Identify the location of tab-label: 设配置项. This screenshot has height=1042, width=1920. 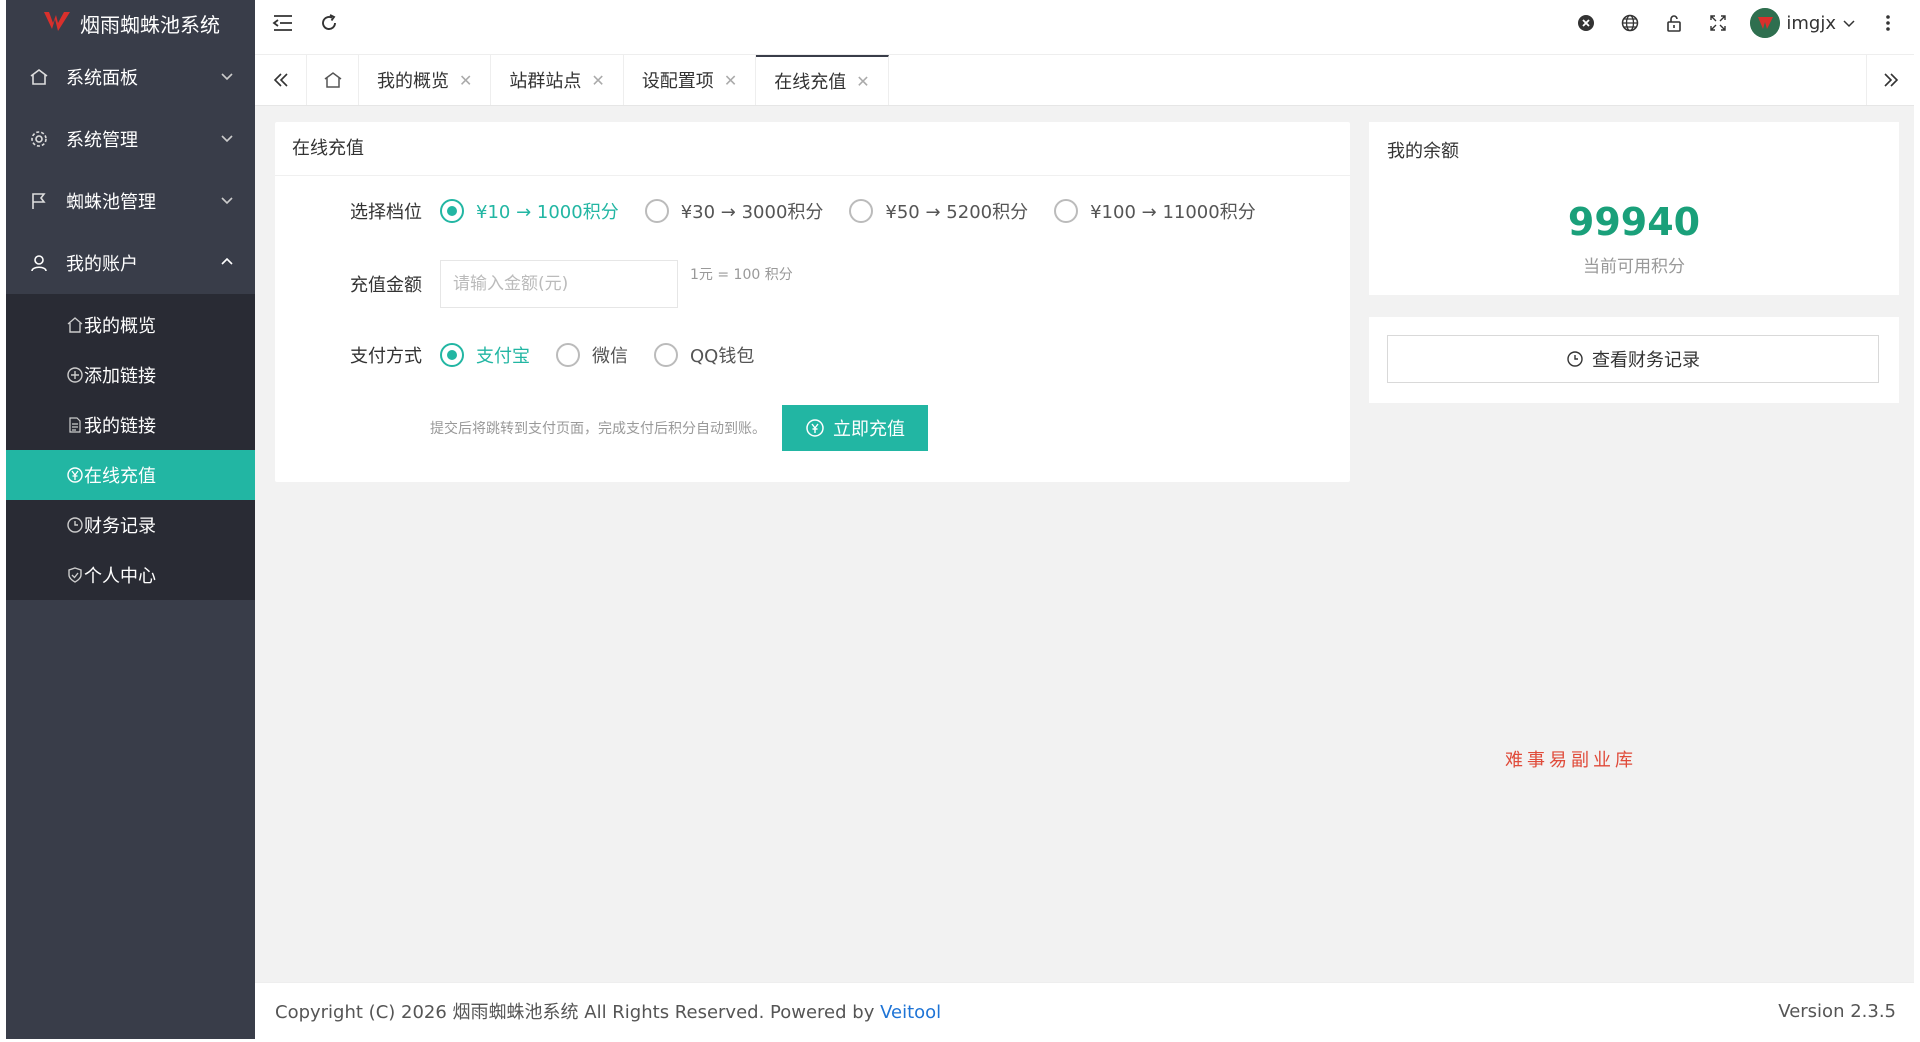
(677, 81).